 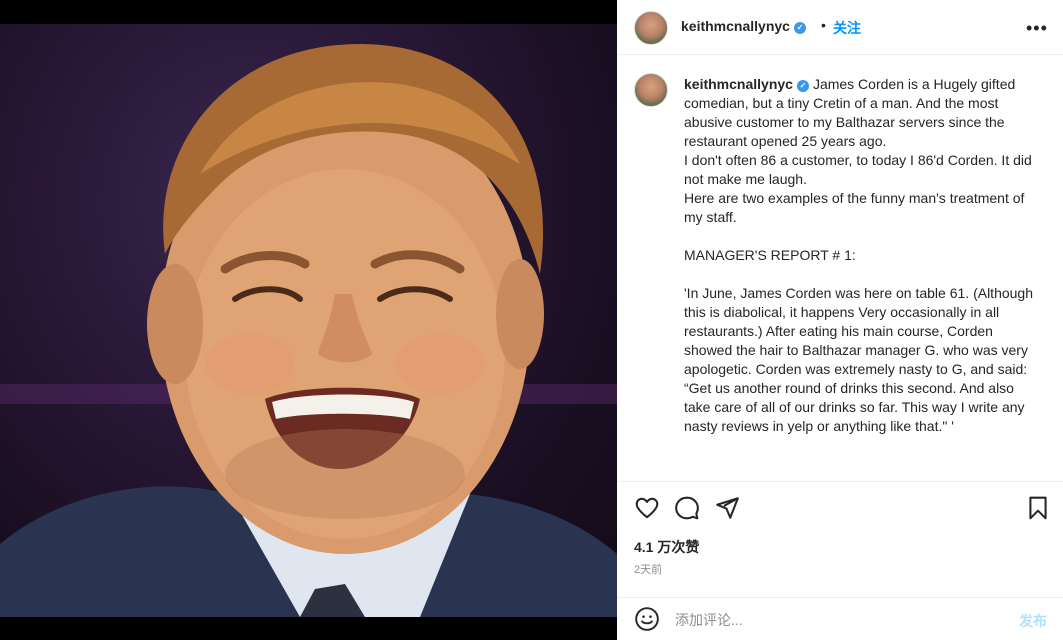 What do you see at coordinates (687, 508) in the screenshot?
I see `comment-bubble-icon` at bounding box center [687, 508].